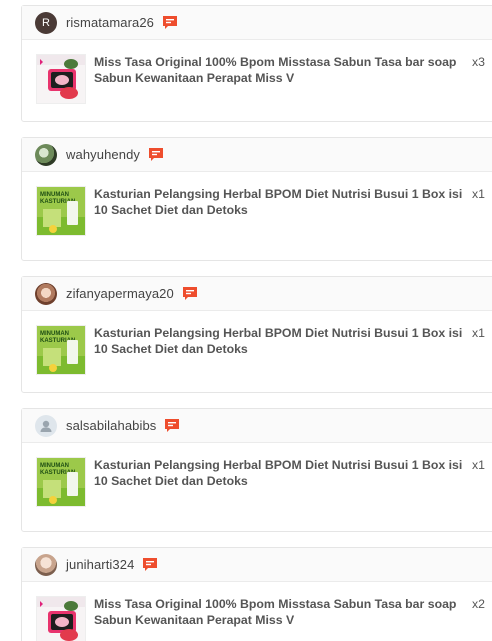 This screenshot has height=641, width=492. Describe the element at coordinates (478, 604) in the screenshot. I see `quantity: x2` at that location.